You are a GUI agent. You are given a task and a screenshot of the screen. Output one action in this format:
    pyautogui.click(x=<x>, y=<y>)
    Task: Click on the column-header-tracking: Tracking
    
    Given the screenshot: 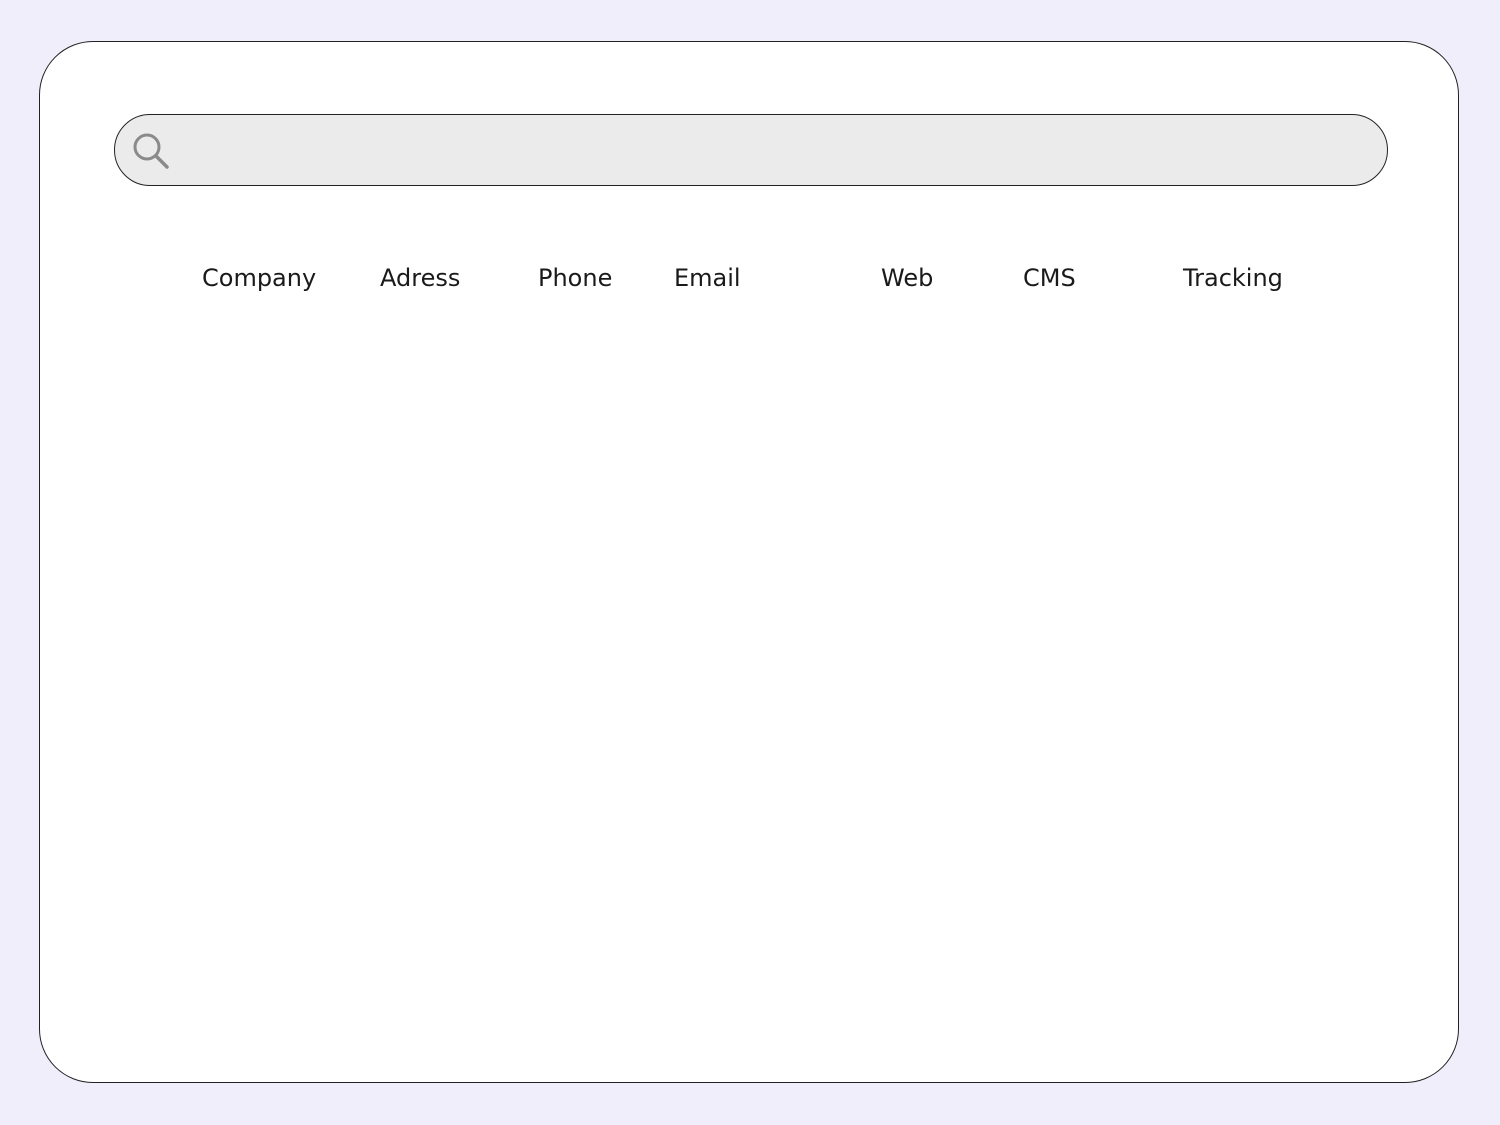 What is the action you would take?
    pyautogui.click(x=1233, y=278)
    